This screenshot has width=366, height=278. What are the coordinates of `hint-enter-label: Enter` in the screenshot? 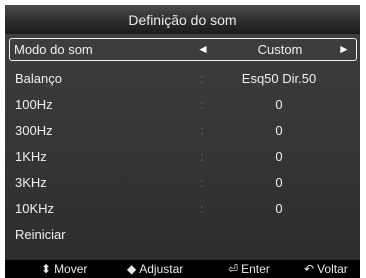 It's located at (255, 269).